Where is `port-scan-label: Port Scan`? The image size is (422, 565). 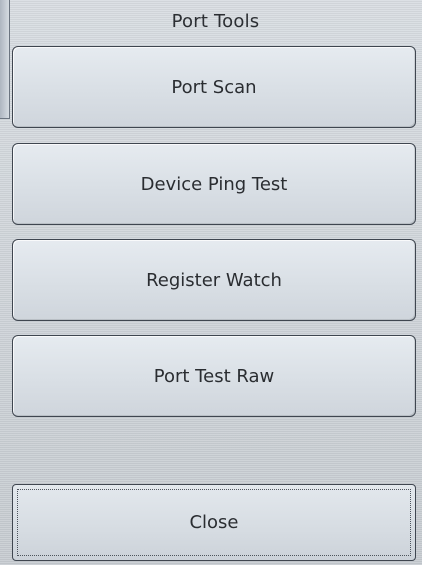
port-scan-label: Port Scan is located at coordinates (214, 87).